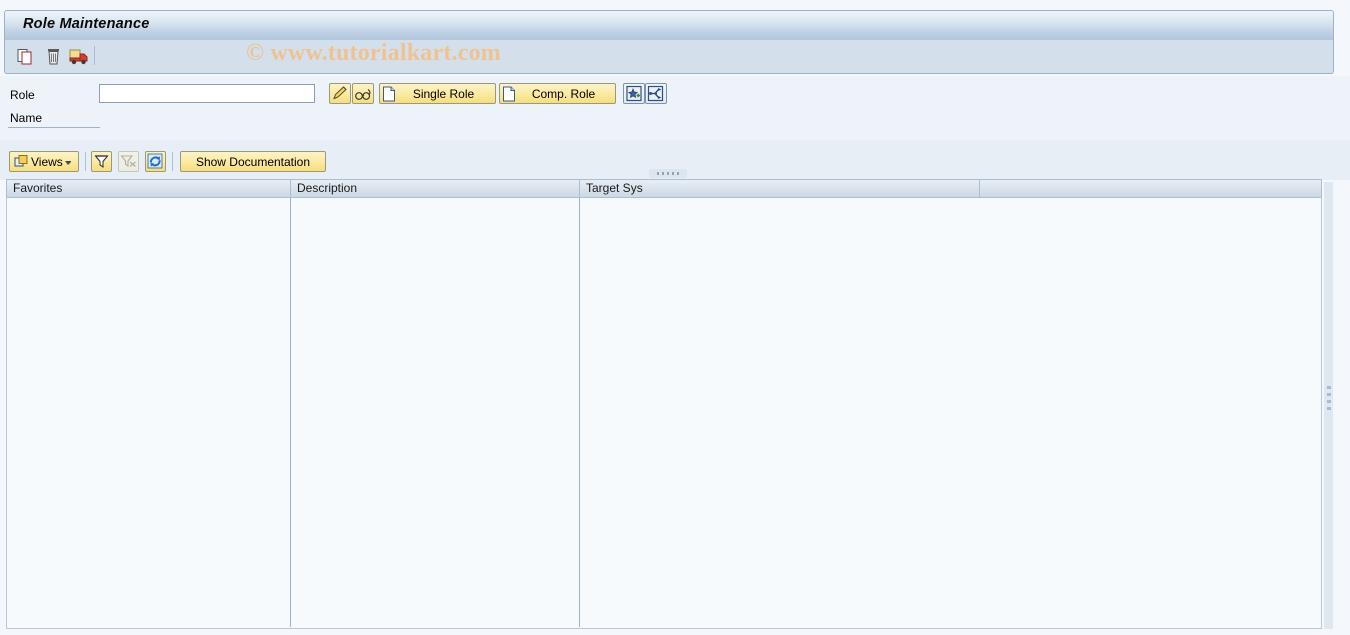 The image size is (1350, 635). I want to click on single-role-button: Single Role, so click(437, 93).